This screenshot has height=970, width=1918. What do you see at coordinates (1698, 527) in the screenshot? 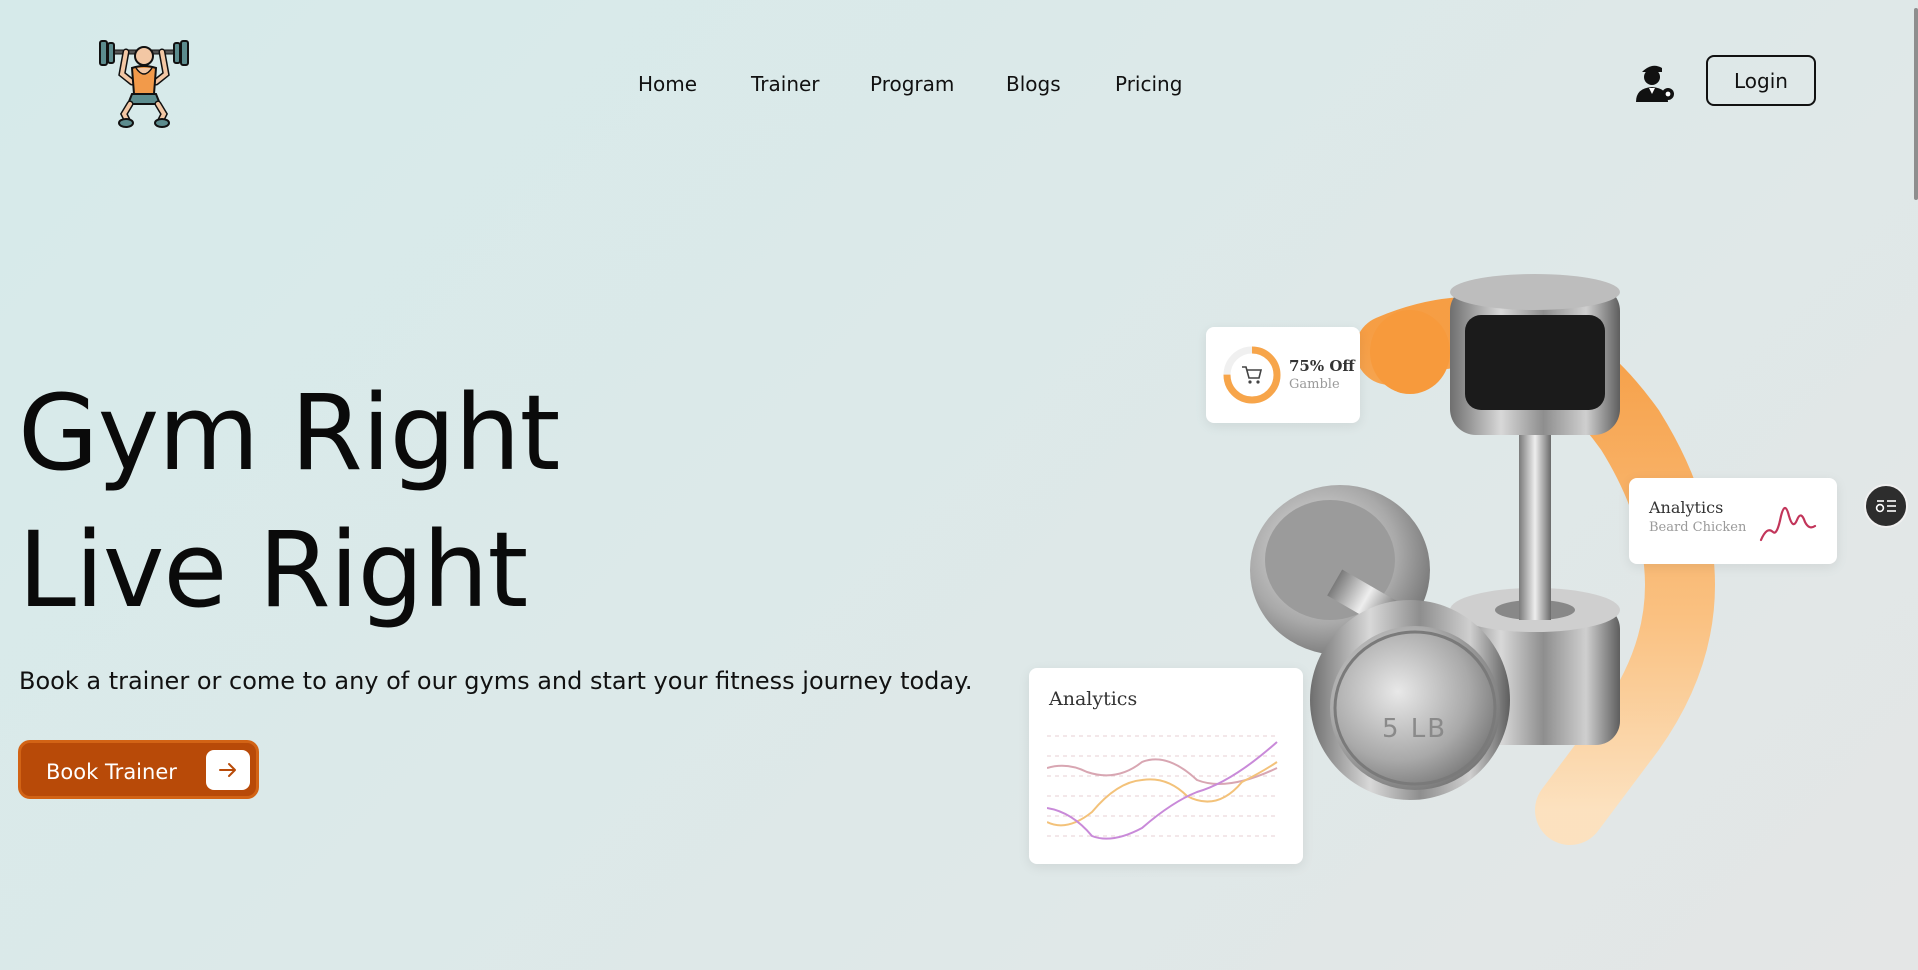
I see `analytics-small-subtitle: Beard Chicken` at bounding box center [1698, 527].